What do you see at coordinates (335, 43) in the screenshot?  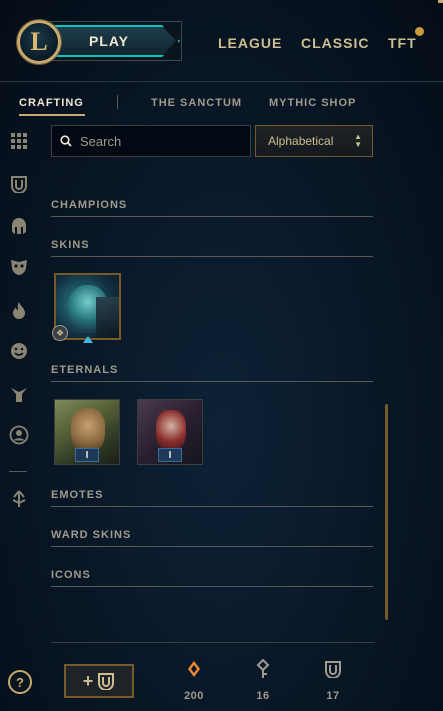 I see `nav-classic: CLASSIC` at bounding box center [335, 43].